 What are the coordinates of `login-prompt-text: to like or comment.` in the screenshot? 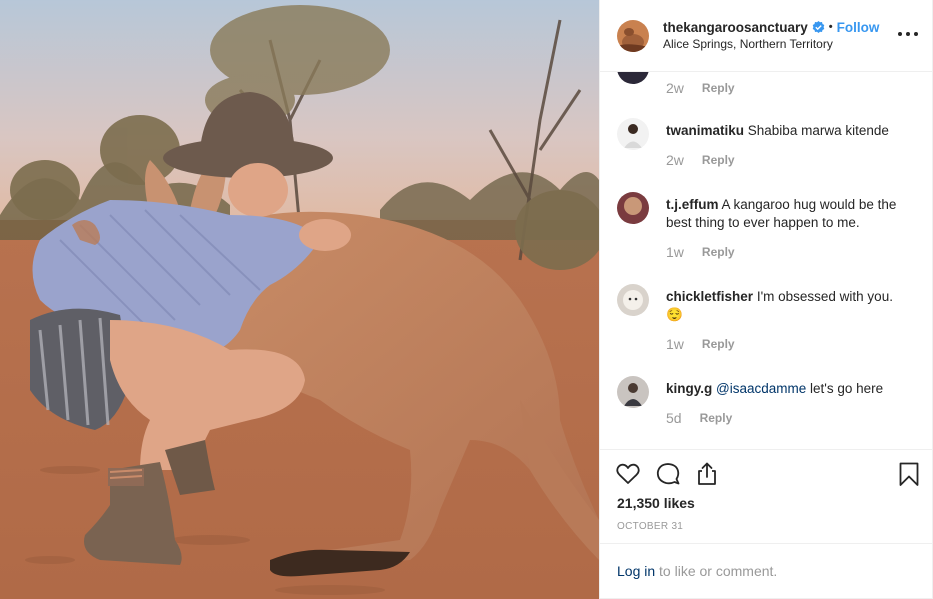 It's located at (718, 571).